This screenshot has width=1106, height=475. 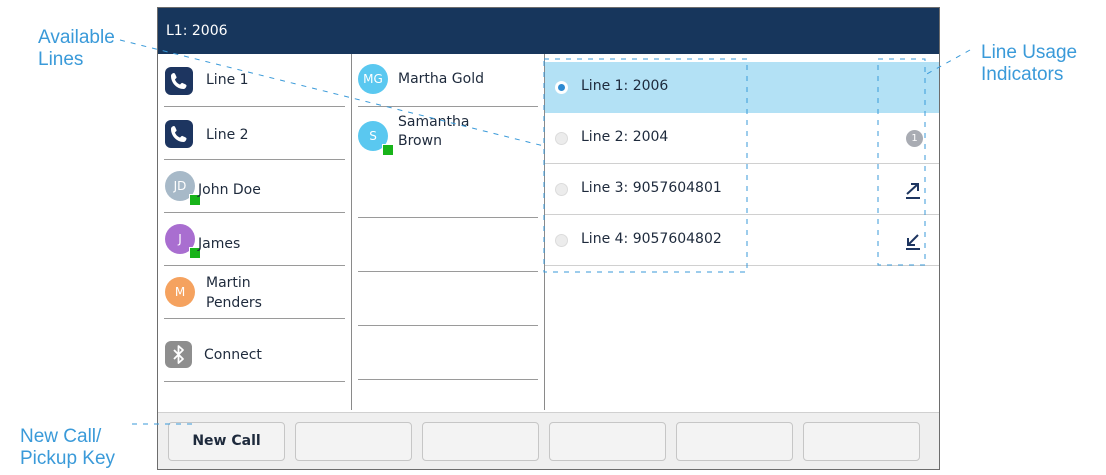 What do you see at coordinates (625, 86) in the screenshot?
I see `line-label: Line 1: 2006` at bounding box center [625, 86].